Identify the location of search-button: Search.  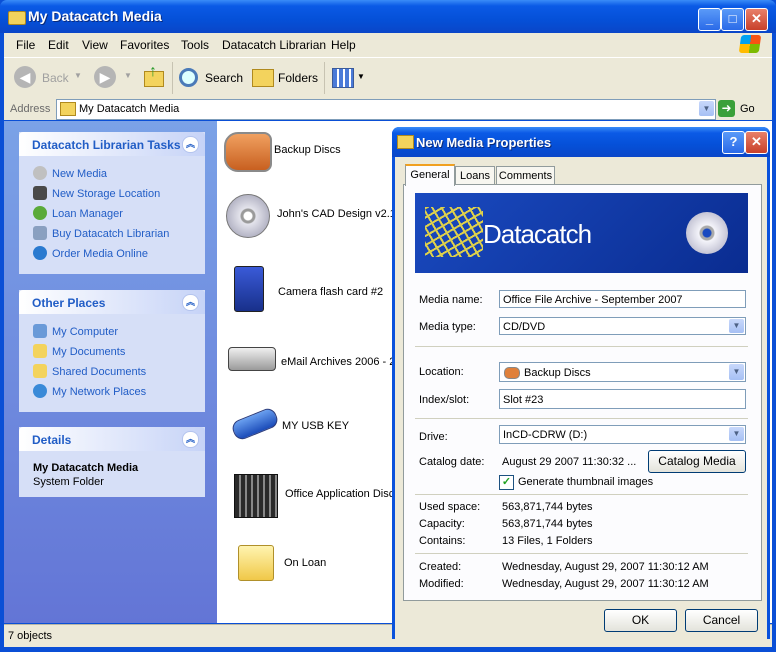
(211, 78).